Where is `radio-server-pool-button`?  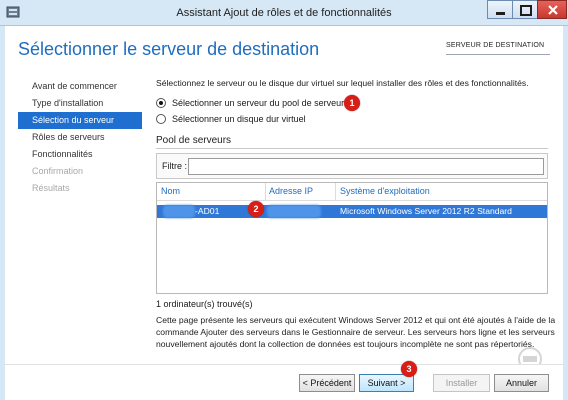
radio-server-pool-button is located at coordinates (161, 103).